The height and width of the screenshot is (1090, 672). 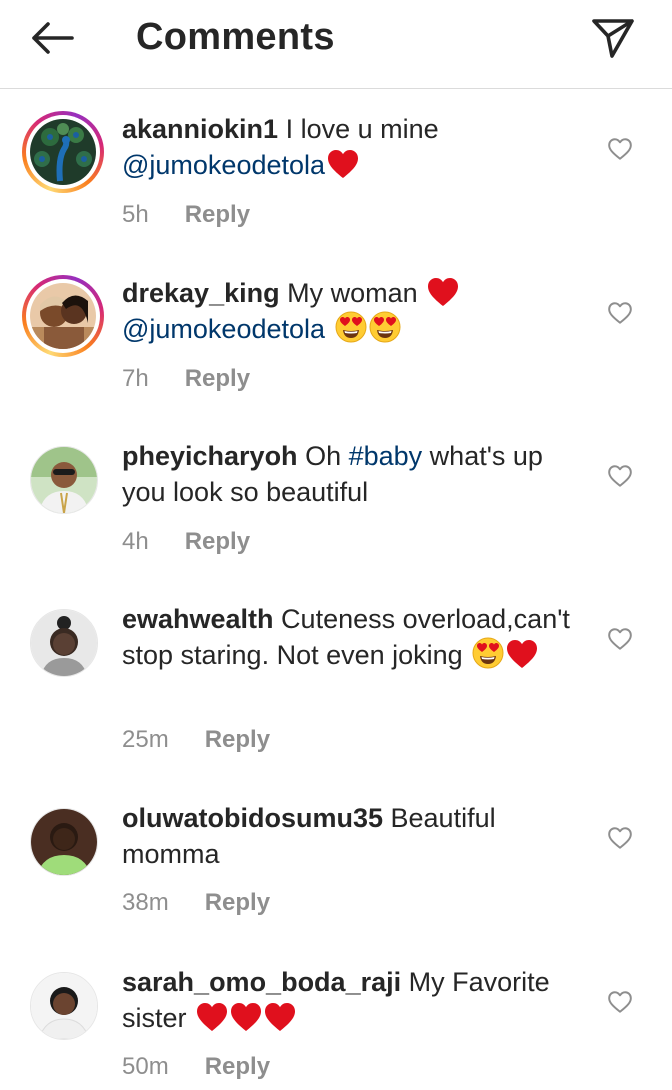 What do you see at coordinates (196, 903) in the screenshot?
I see `comment-meta: 38m Reply` at bounding box center [196, 903].